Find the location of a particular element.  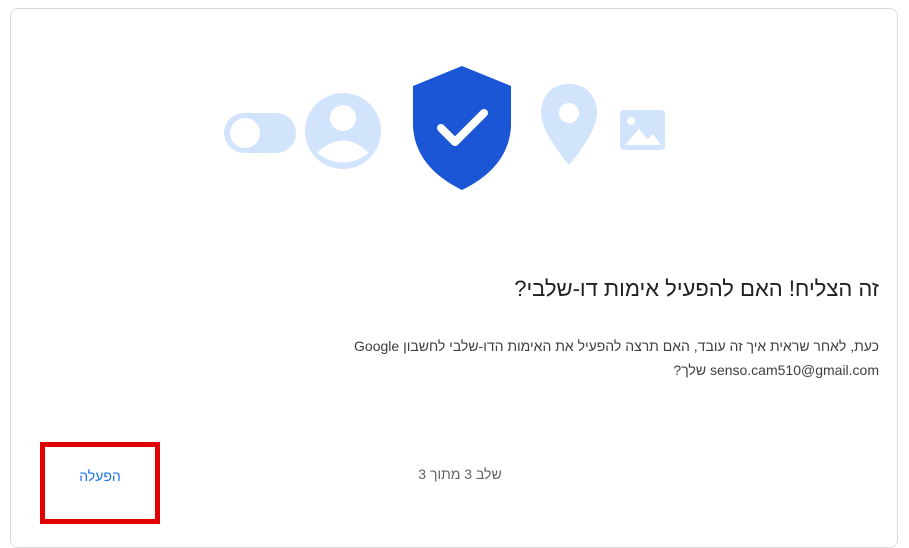

body-line-2: senso.cam510@gmail.com שלך? is located at coordinates (776, 370).